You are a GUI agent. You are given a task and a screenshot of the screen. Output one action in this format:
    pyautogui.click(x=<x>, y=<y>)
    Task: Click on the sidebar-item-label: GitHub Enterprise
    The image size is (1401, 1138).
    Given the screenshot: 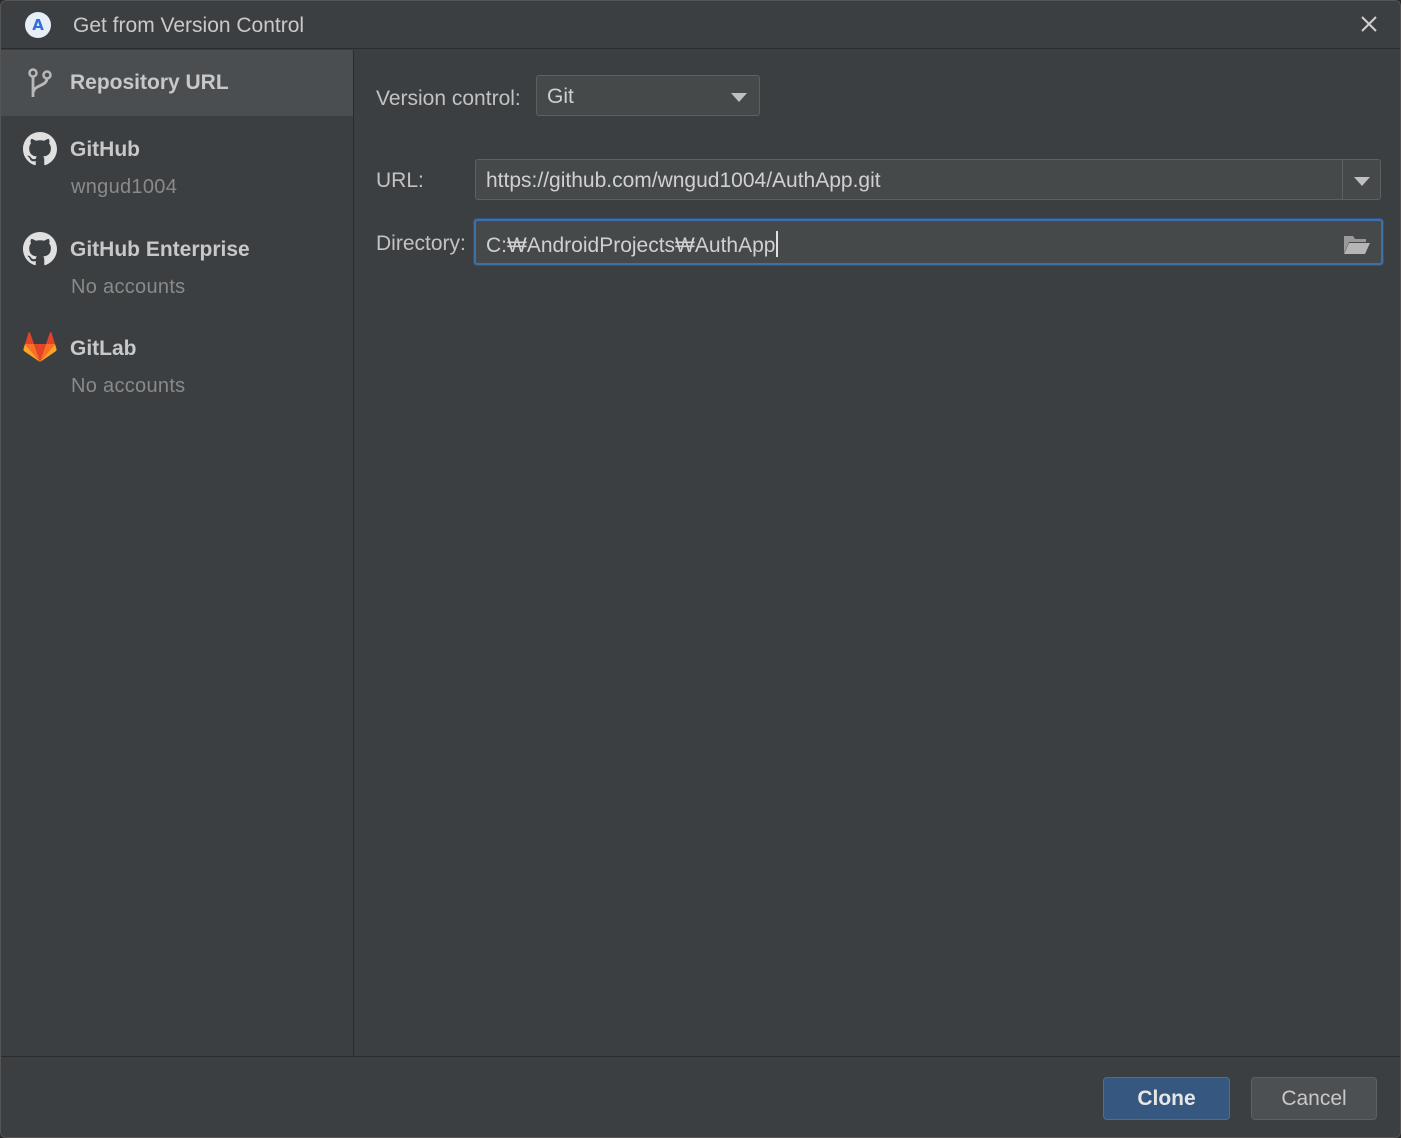 What is the action you would take?
    pyautogui.click(x=160, y=249)
    